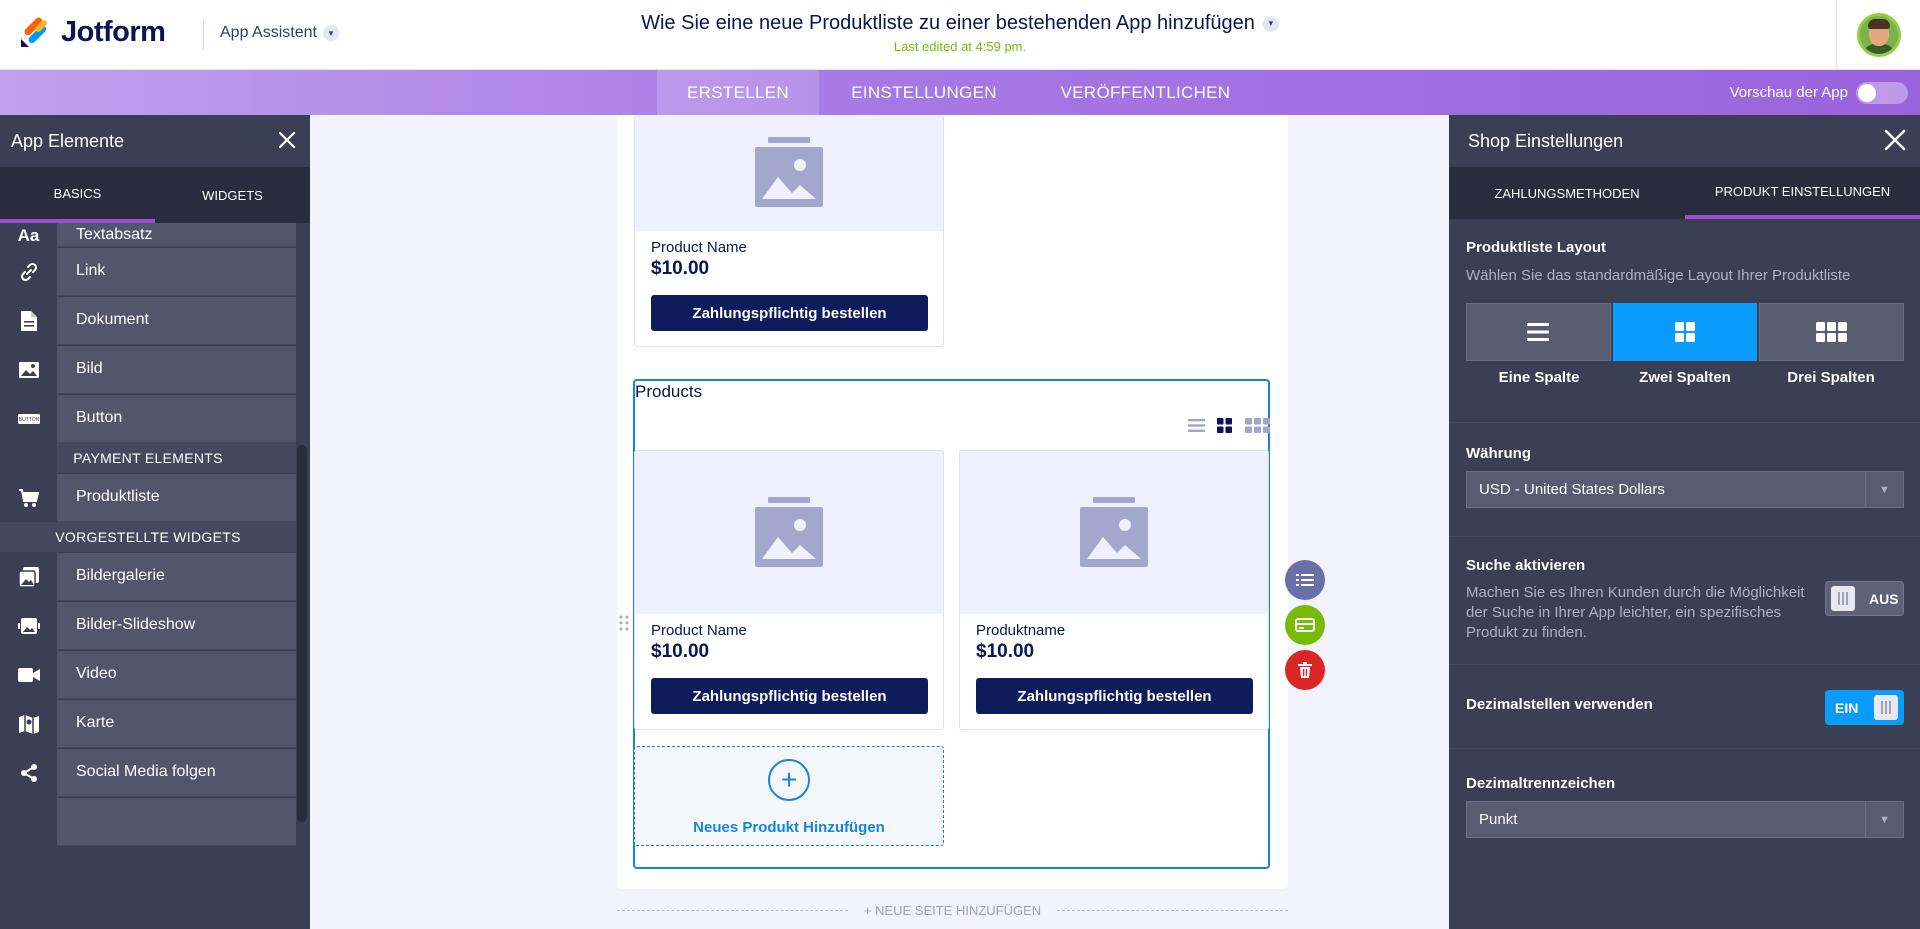 Image resolution: width=1920 pixels, height=929 pixels. I want to click on element-bild: Bild, so click(148, 369).